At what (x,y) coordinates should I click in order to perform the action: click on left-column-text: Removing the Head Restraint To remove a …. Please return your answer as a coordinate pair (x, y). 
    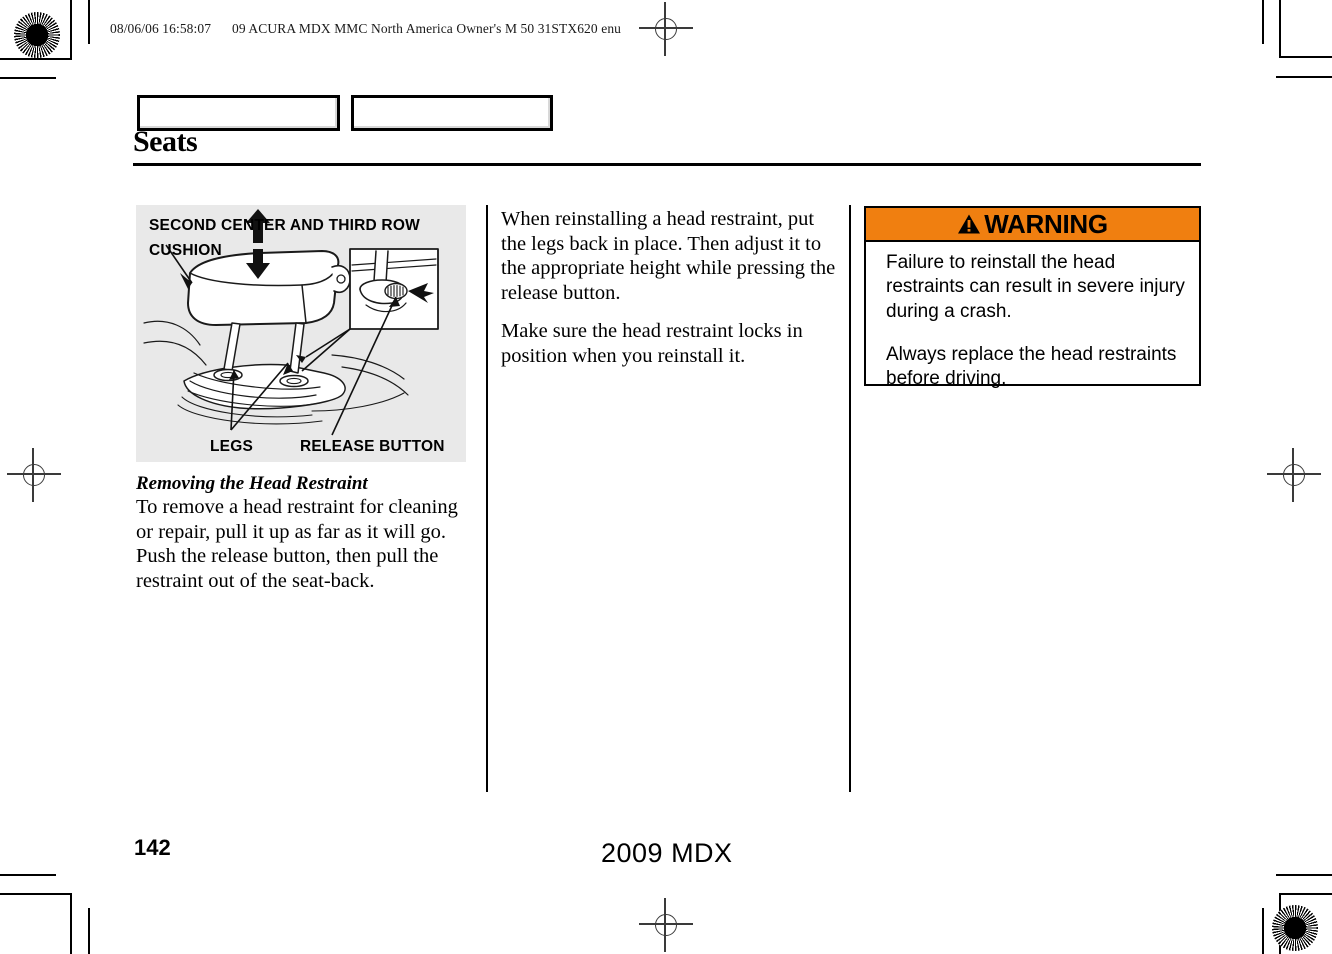
    Looking at the image, I should click on (305, 533).